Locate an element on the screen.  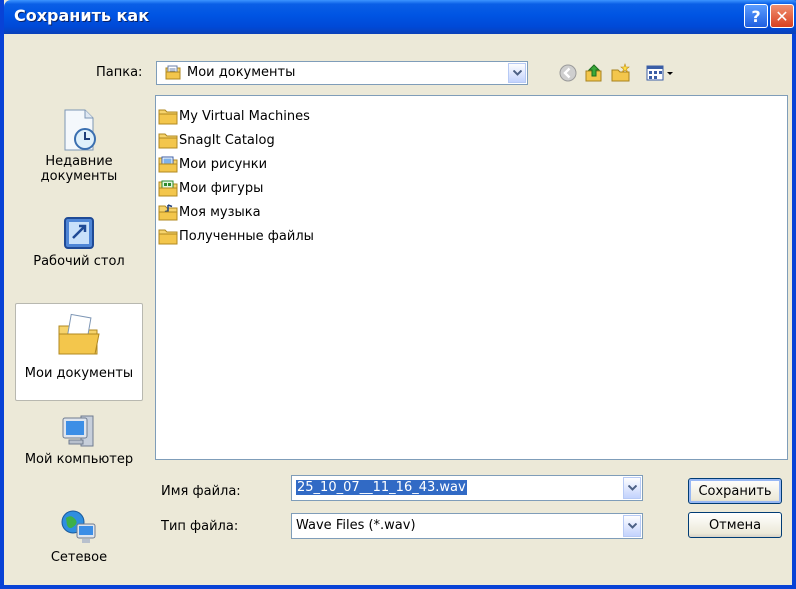
filetype-dropdown-button is located at coordinates (632, 526).